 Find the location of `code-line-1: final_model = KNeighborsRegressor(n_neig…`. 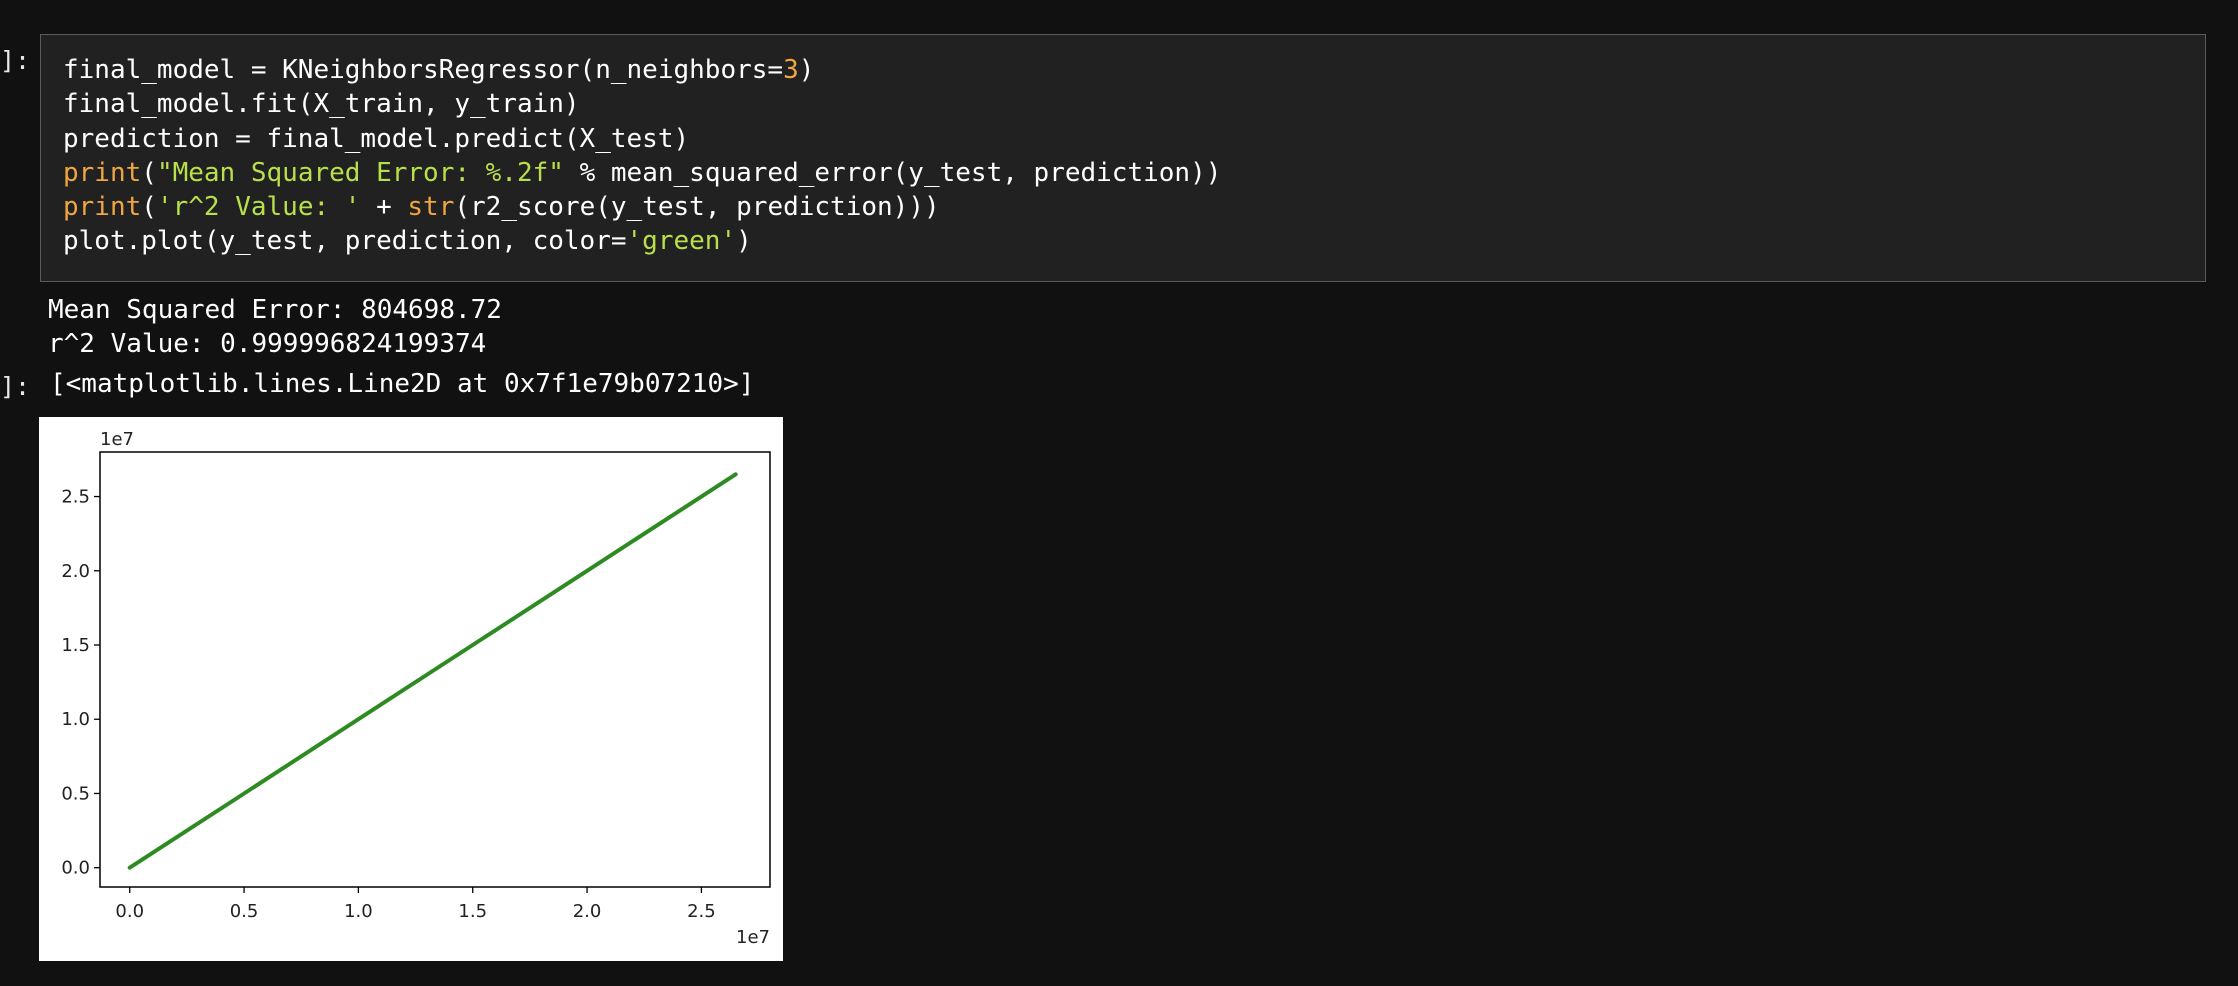

code-line-1: final_model = KNeighborsRegressor(n_neig… is located at coordinates (642, 70).